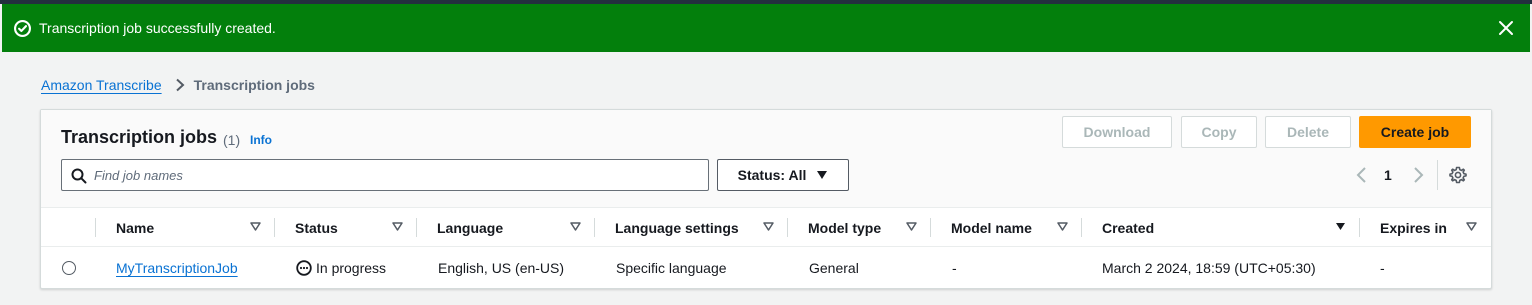 The image size is (1532, 305). I want to click on column-header-label: Model type, so click(845, 227).